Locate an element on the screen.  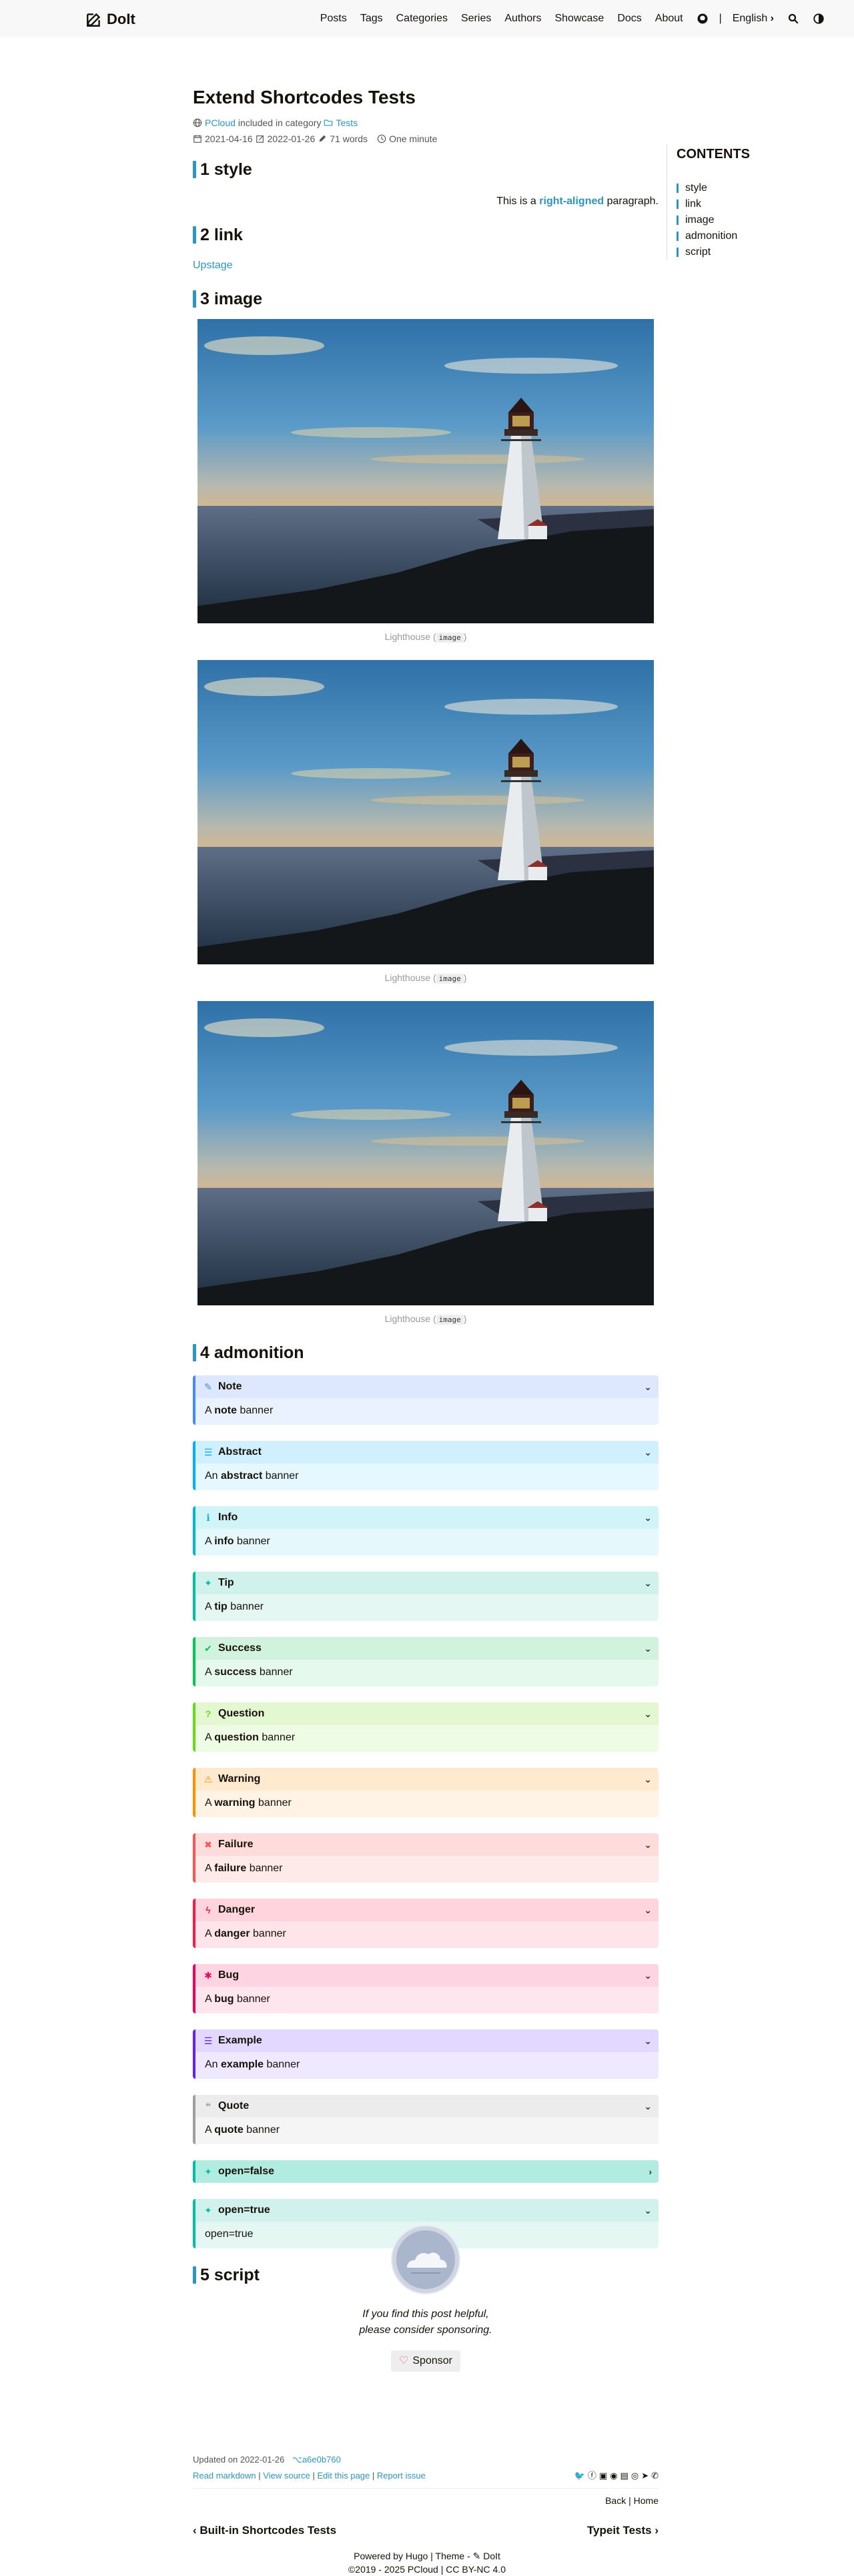
language-select: English › is located at coordinates (754, 19).